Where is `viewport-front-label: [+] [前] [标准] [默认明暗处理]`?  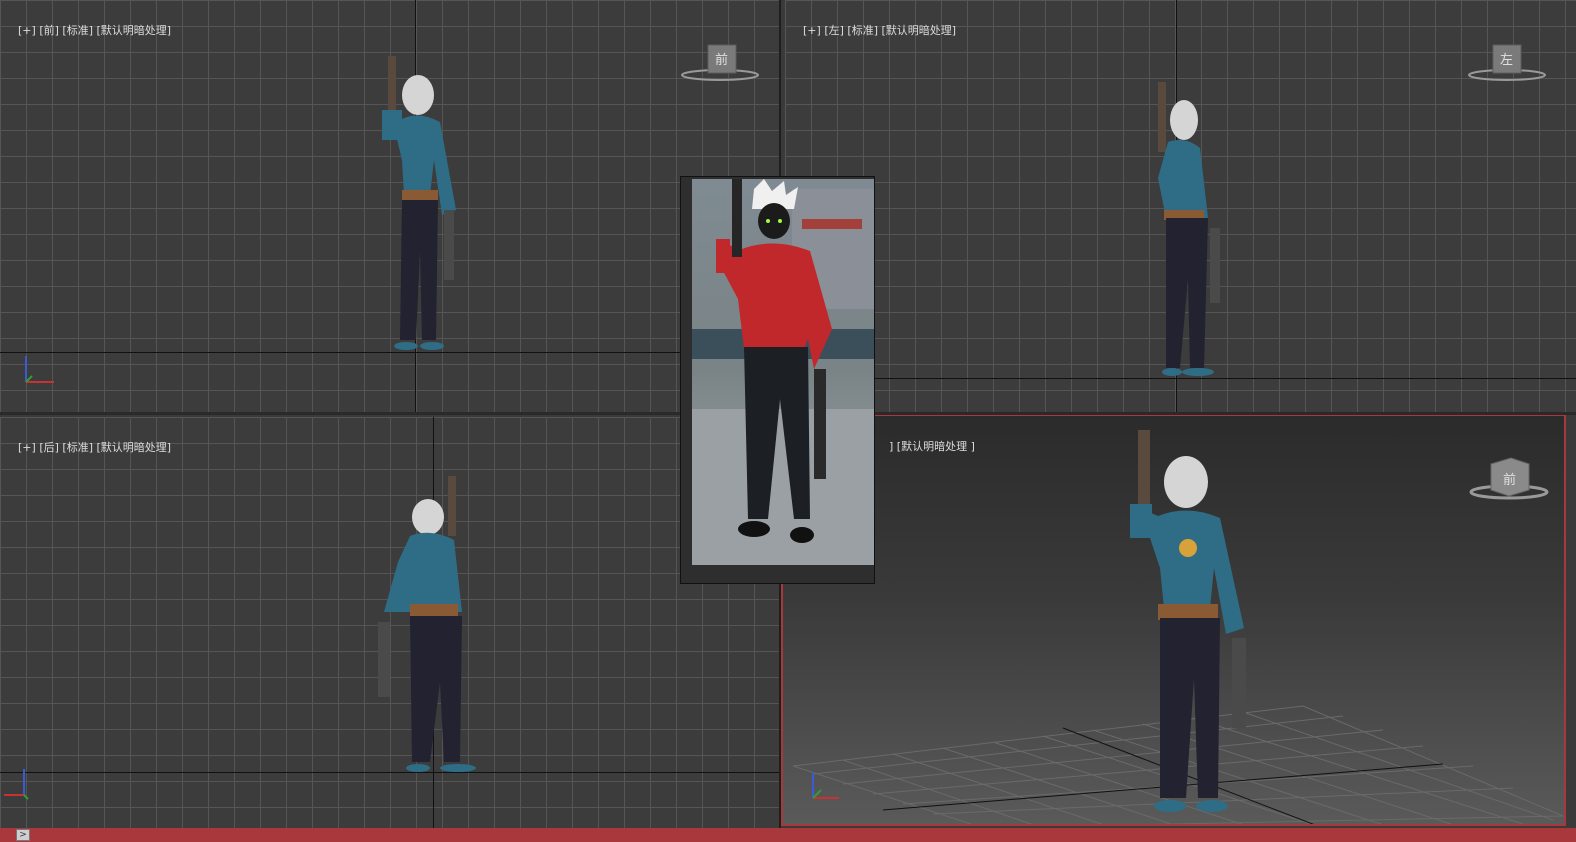 viewport-front-label: [+] [前] [标准] [默认明暗处理] is located at coordinates (87, 30).